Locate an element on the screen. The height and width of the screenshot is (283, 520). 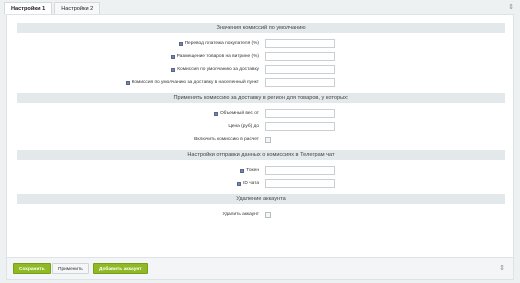
volume-weight-from-input is located at coordinates (300, 113).